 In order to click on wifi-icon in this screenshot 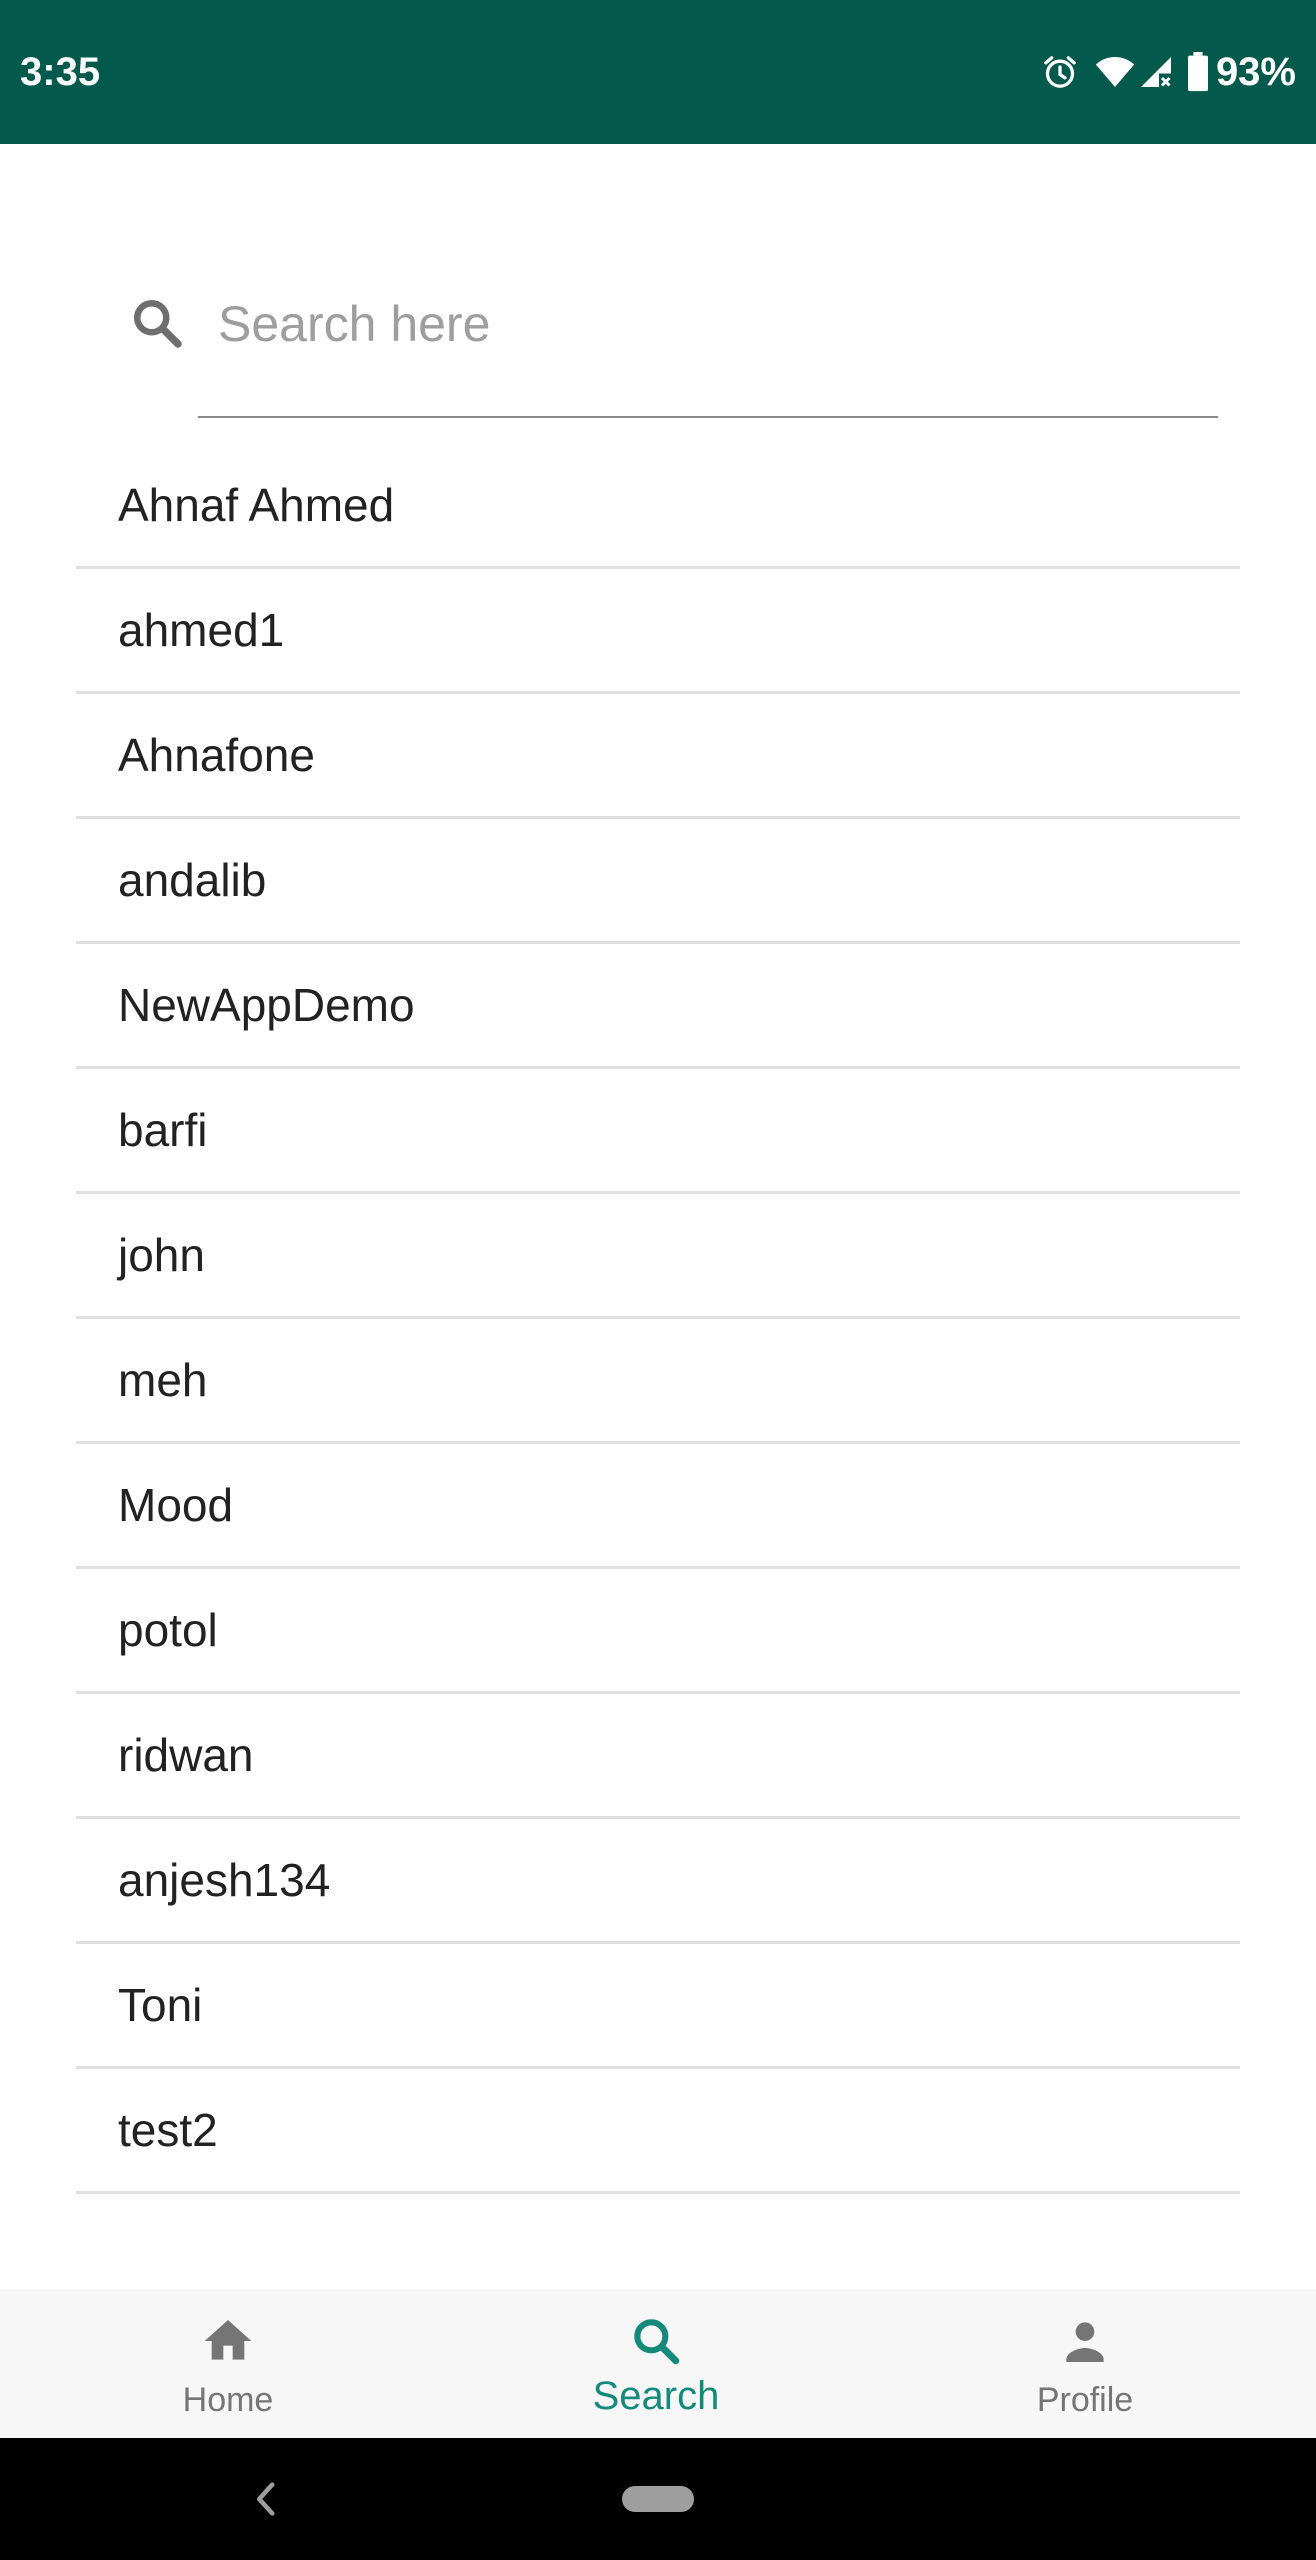, I will do `click(1115, 72)`.